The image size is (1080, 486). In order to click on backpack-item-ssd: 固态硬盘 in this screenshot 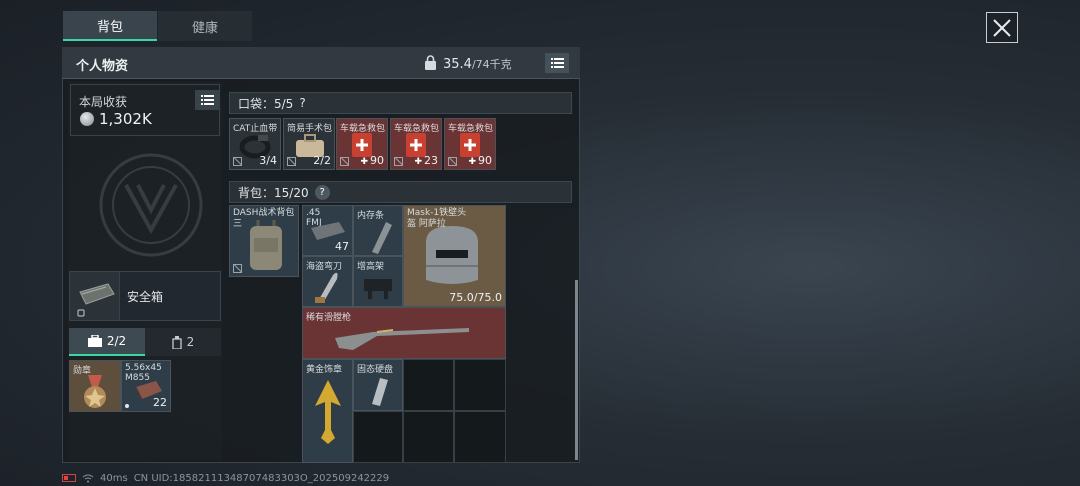, I will do `click(378, 385)`.